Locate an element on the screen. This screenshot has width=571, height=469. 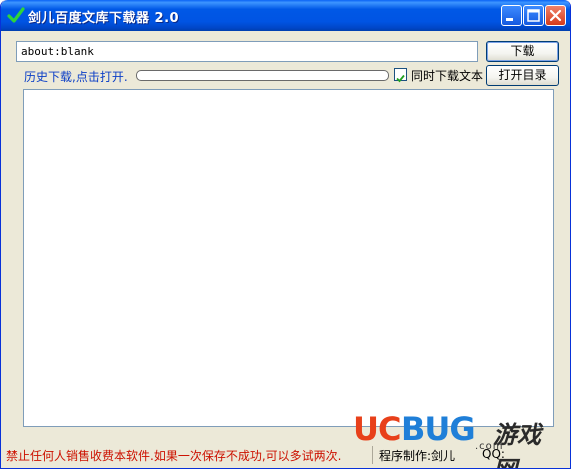
window-title: 剑儿百度文库下载器 2.0 is located at coordinates (104, 18).